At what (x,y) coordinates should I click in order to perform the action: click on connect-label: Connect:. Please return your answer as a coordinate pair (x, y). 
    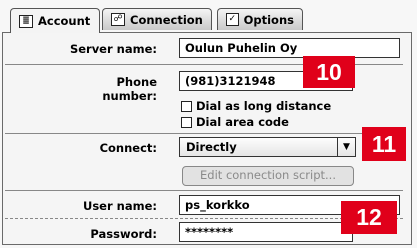
    Looking at the image, I should click on (128, 148).